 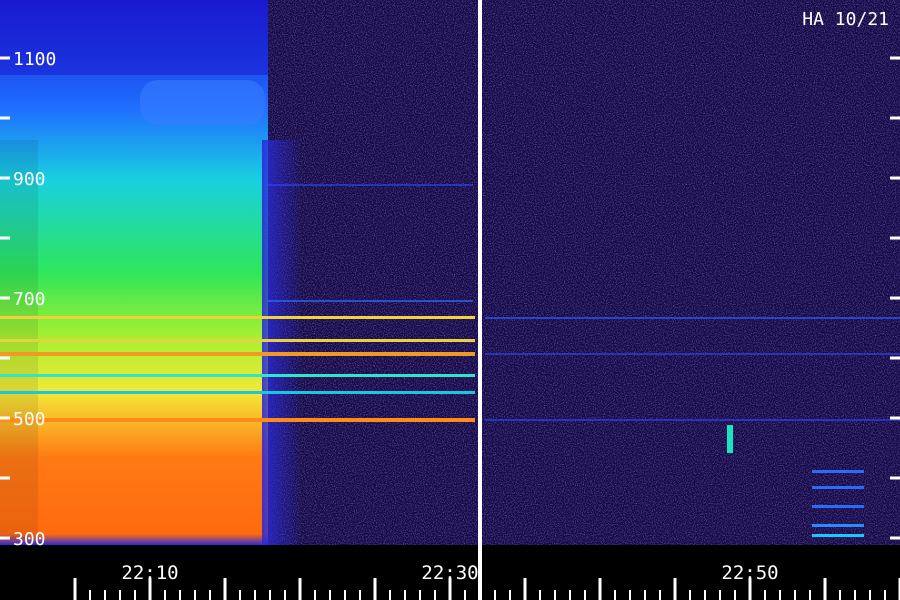 I want to click on burst-cloud-upper, so click(x=202, y=102).